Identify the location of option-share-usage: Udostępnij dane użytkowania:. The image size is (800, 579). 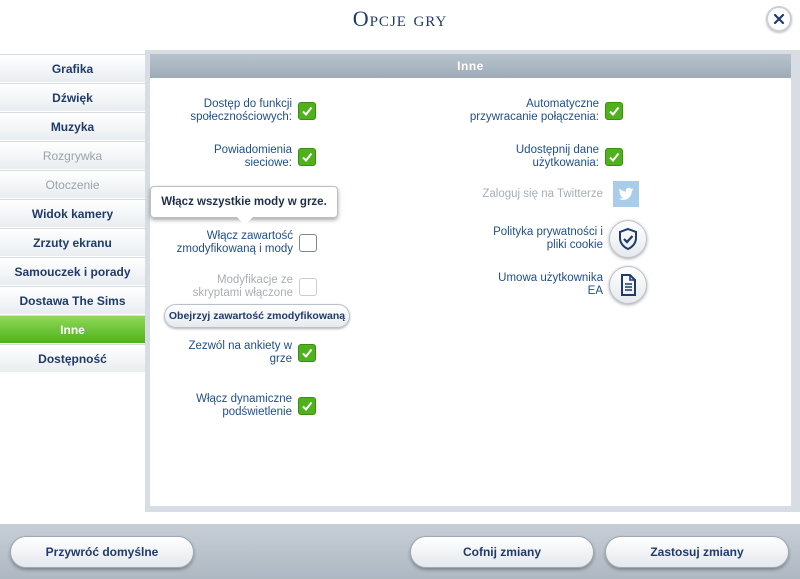
(569, 157).